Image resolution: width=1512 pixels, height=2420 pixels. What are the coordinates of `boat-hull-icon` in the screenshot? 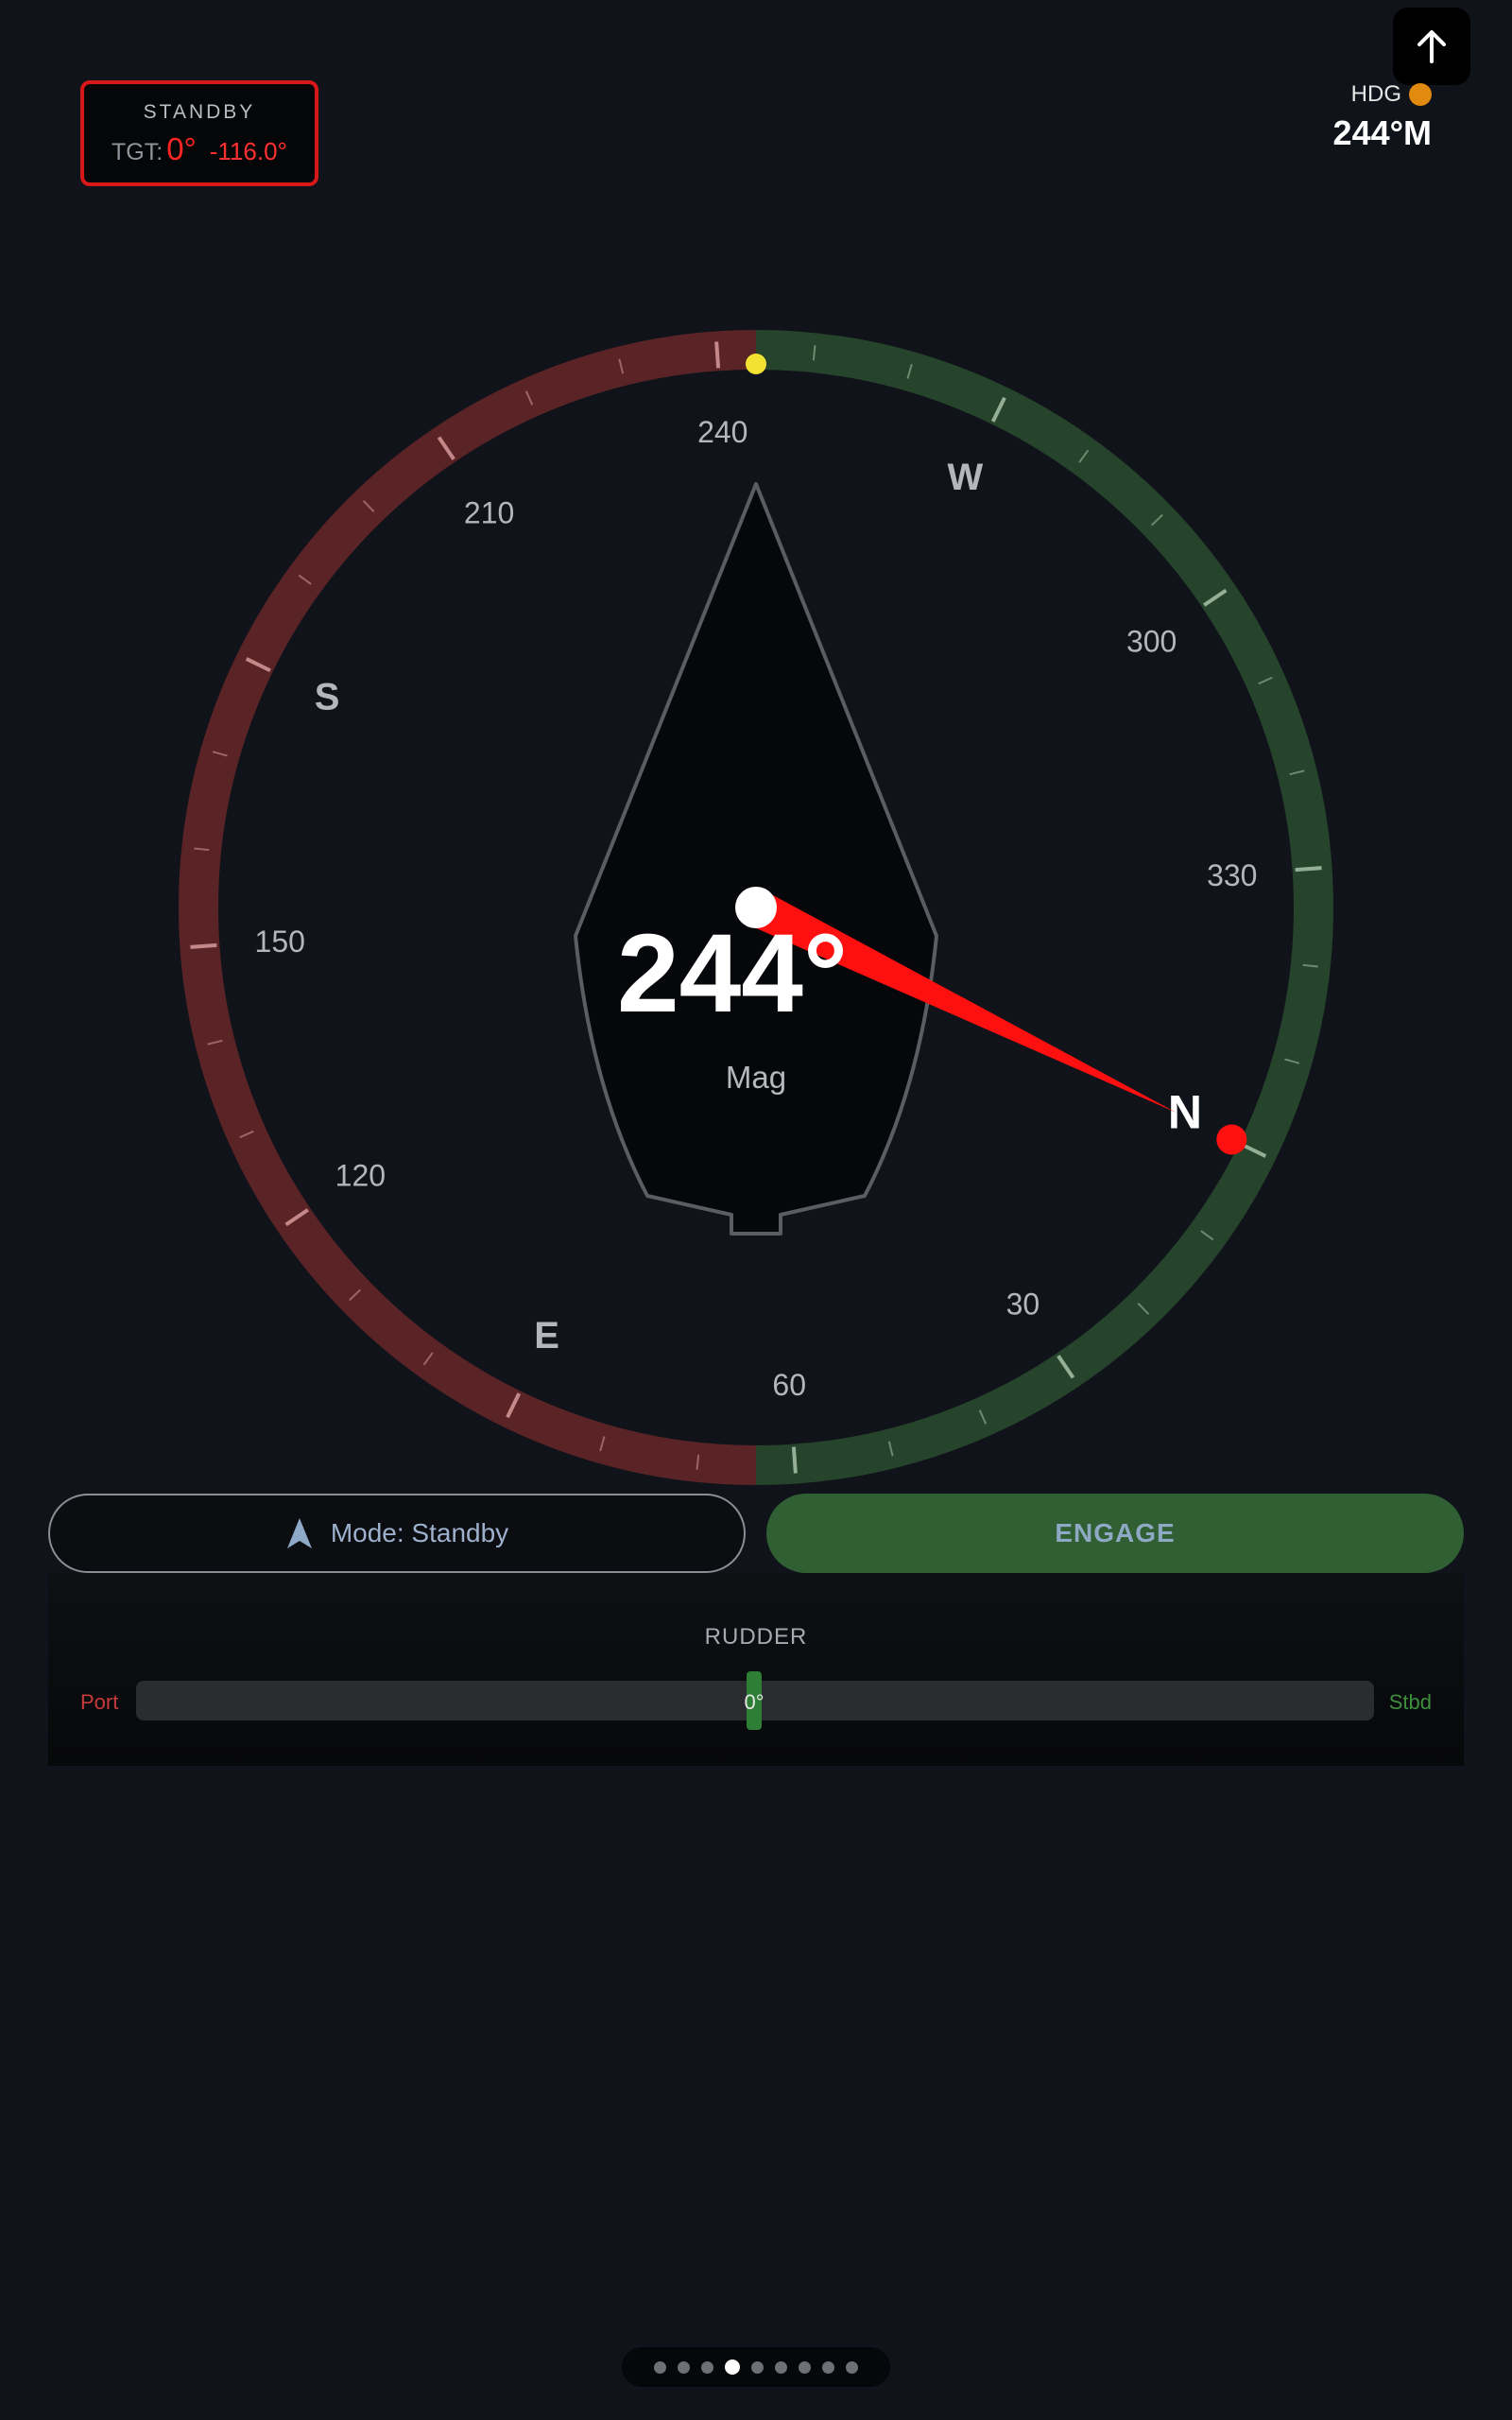 It's located at (756, 859).